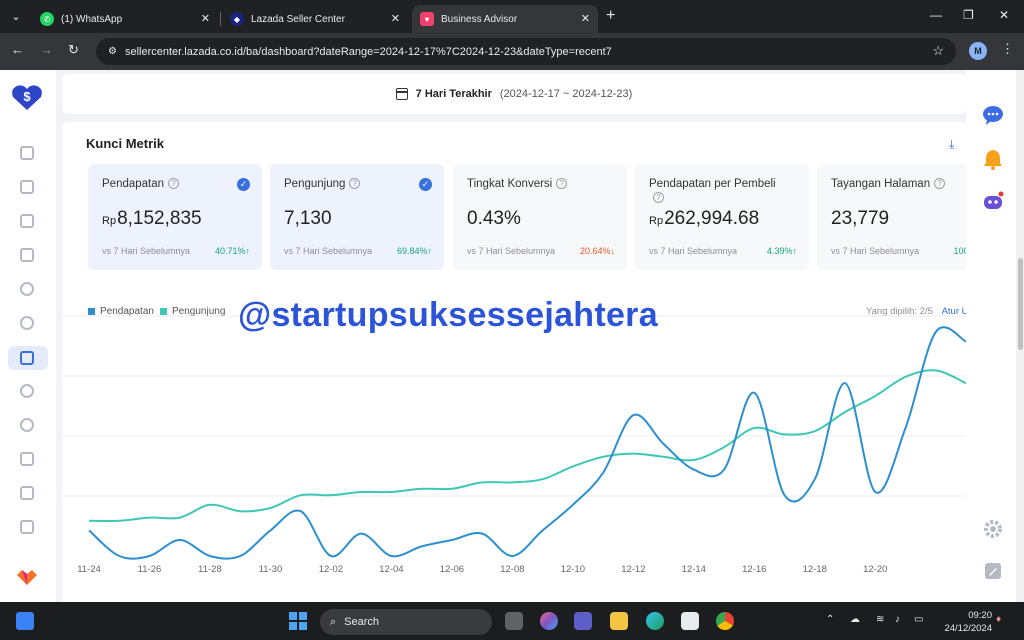 The height and width of the screenshot is (640, 1024). I want to click on edit-icon, so click(993, 571).